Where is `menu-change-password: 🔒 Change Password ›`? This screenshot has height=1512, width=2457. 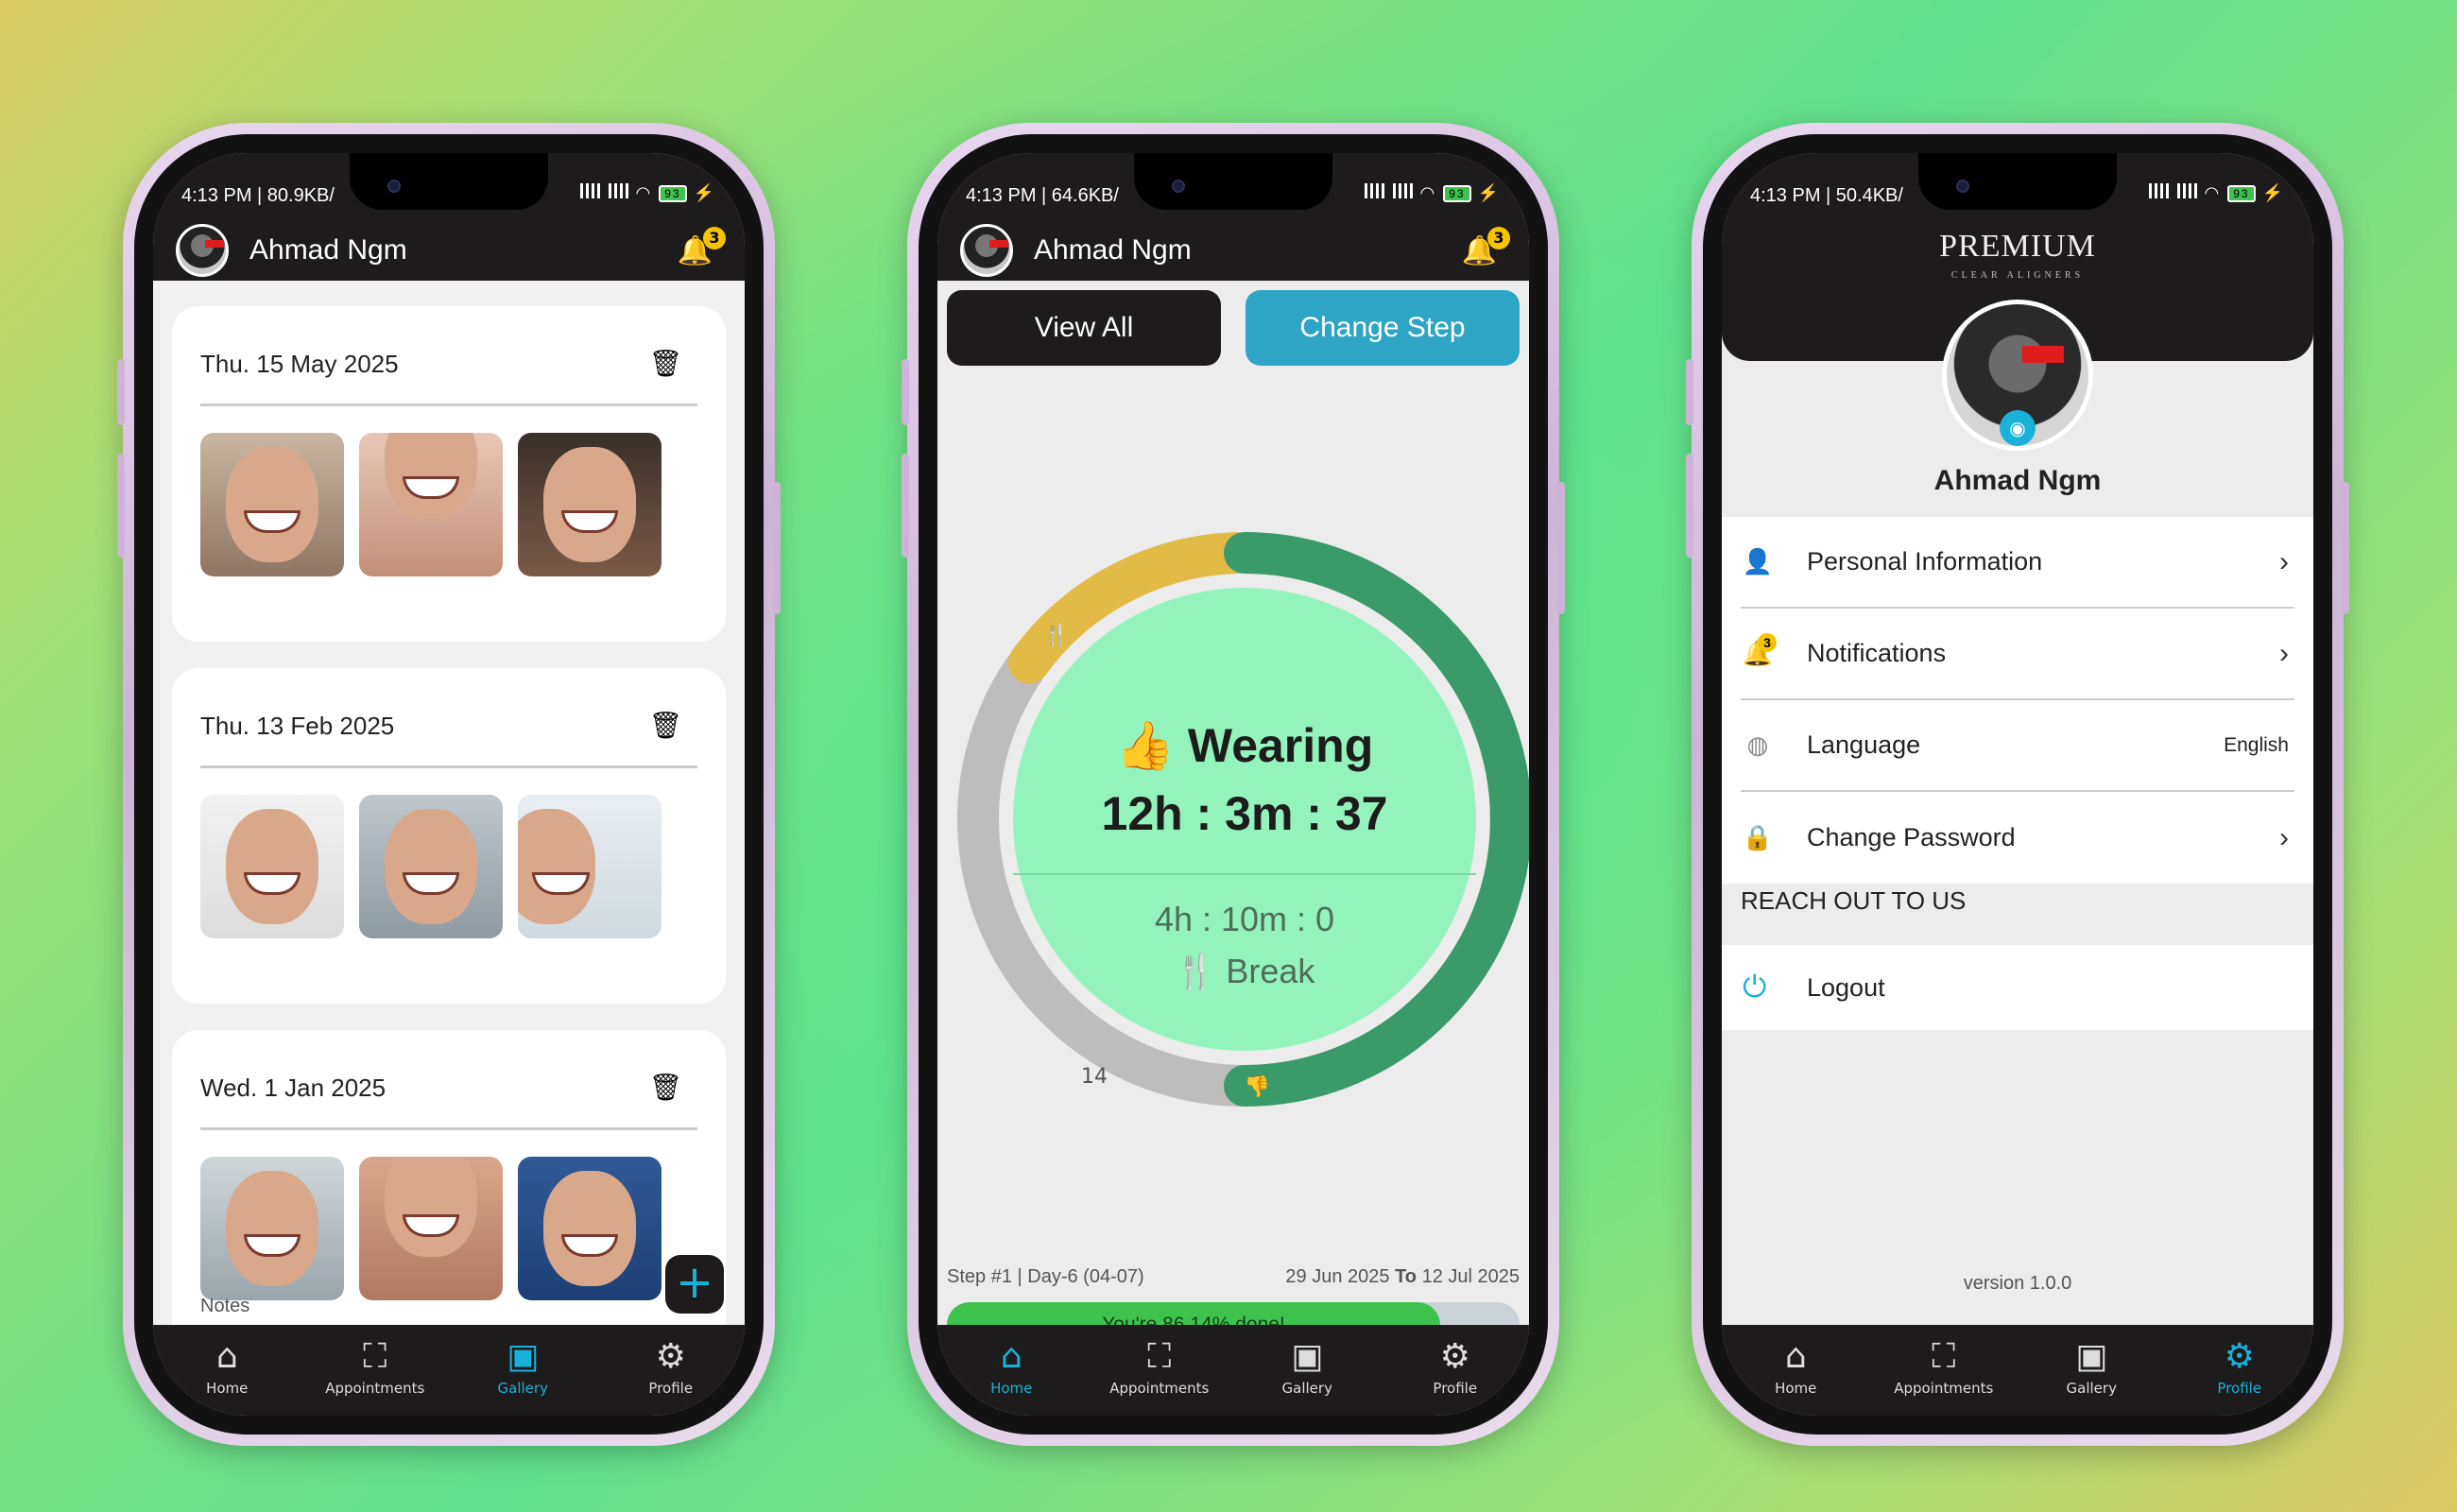
menu-change-password: 🔒 Change Password › is located at coordinates (2017, 838).